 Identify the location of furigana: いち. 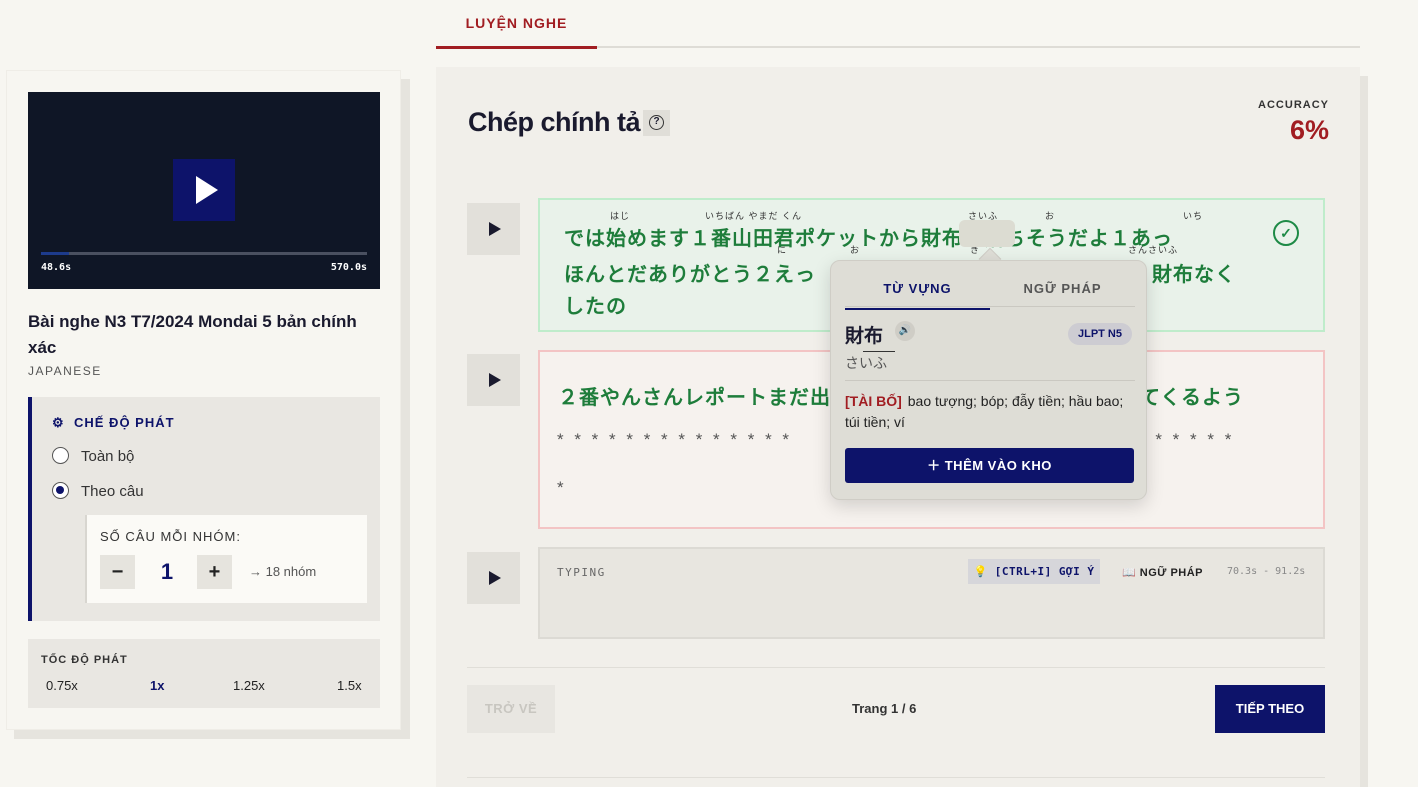
(1193, 216).